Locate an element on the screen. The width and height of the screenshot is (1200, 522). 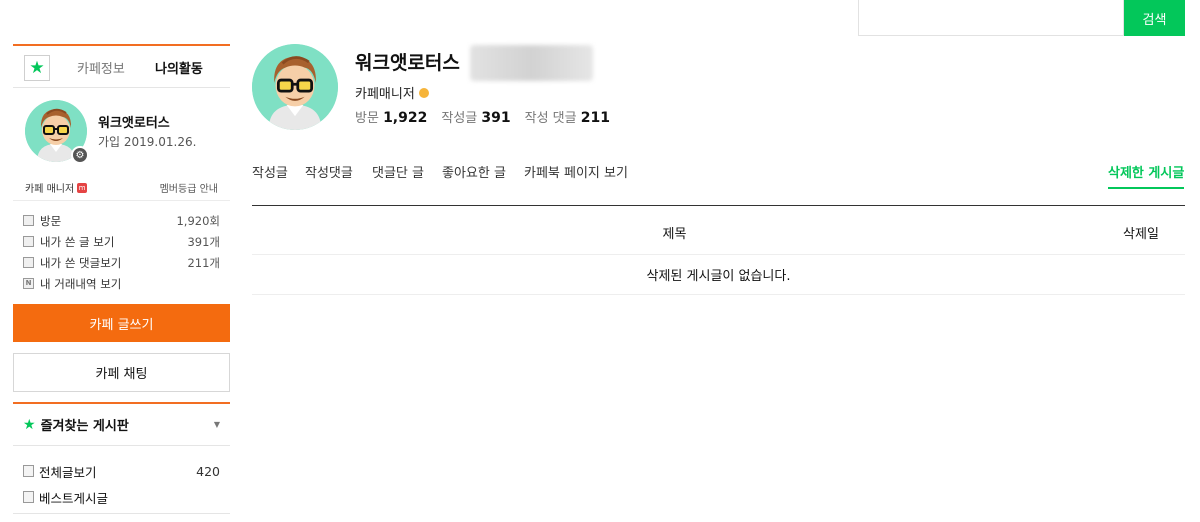
post-icon is located at coordinates (28, 241).